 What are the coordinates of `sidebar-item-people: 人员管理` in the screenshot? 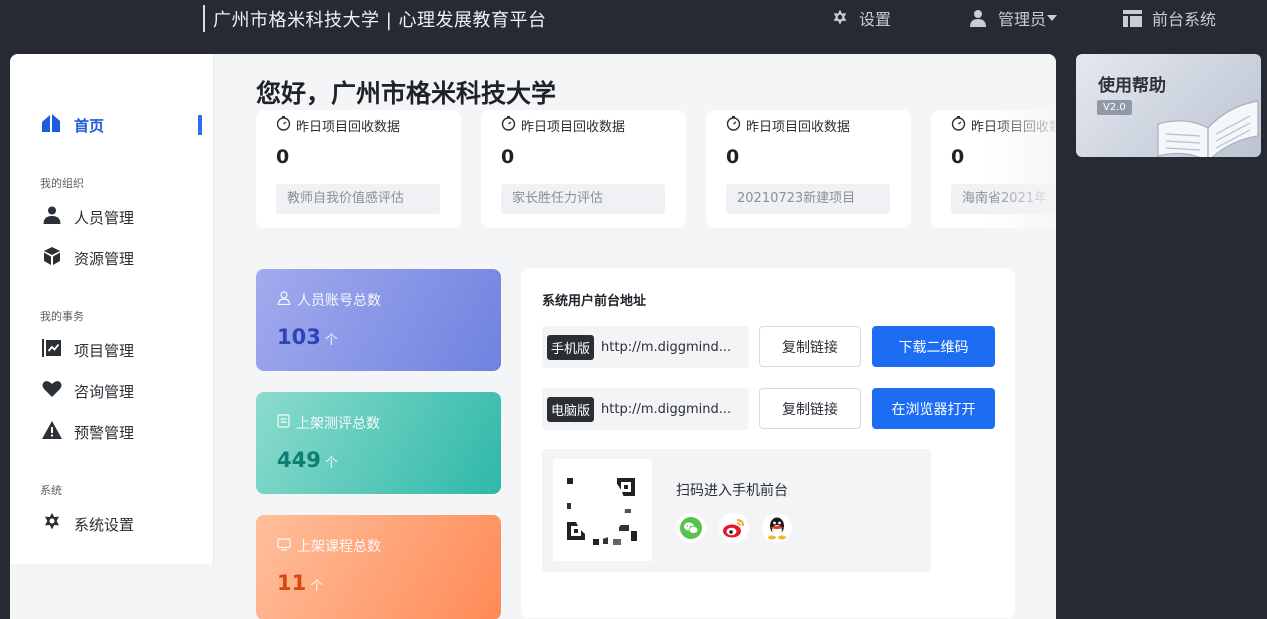 It's located at (88, 217).